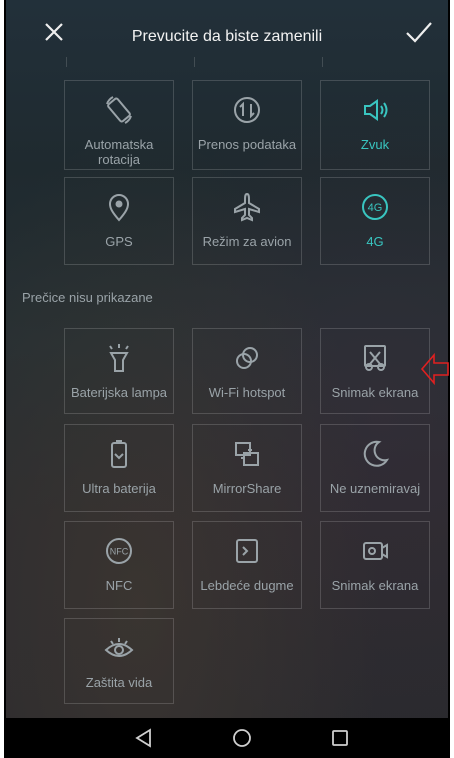  I want to click on data-transfer-icon, so click(247, 110).